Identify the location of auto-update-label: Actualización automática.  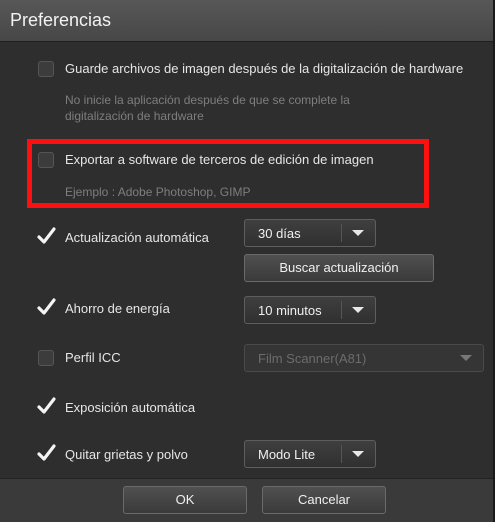
(137, 237).